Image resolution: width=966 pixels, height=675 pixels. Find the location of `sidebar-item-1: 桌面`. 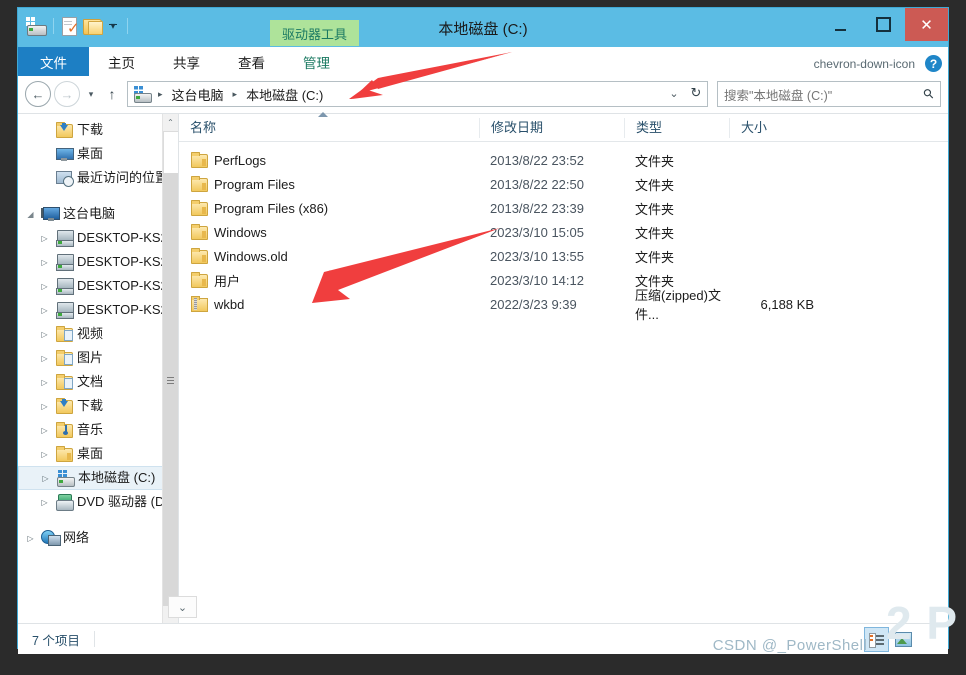

sidebar-item-1: 桌面 is located at coordinates (98, 154).